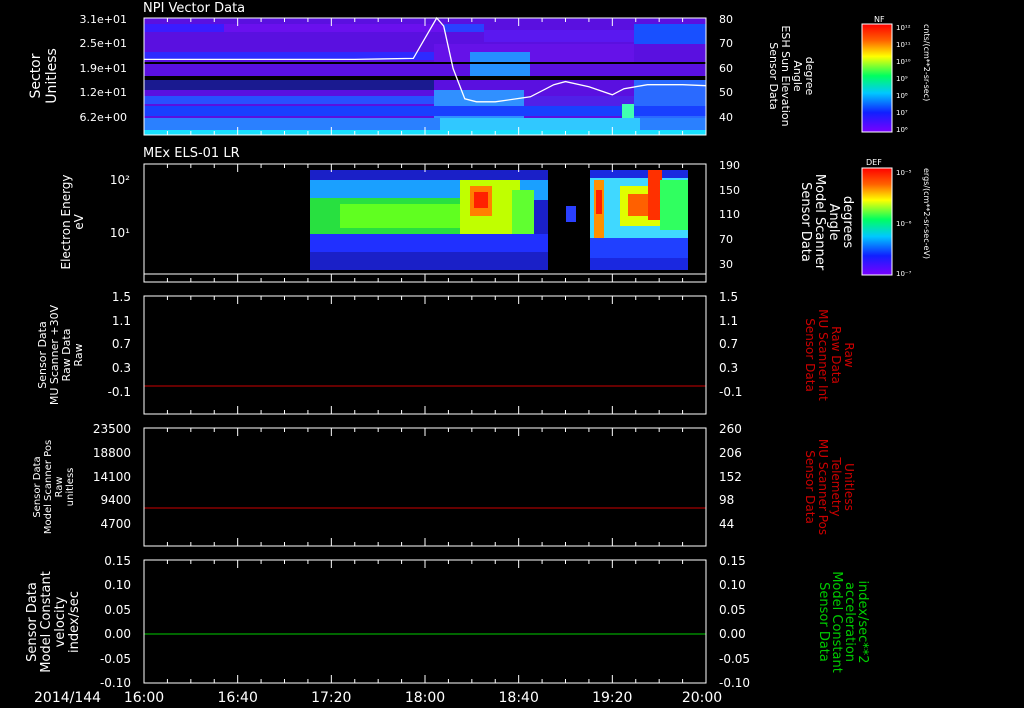 The height and width of the screenshot is (708, 1024). What do you see at coordinates (120, 233) in the screenshot?
I see `y-tick-label: 10¹` at bounding box center [120, 233].